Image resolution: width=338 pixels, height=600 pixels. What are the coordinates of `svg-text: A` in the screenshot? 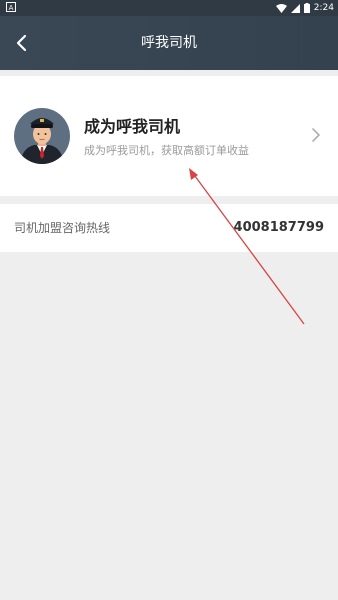 It's located at (11, 8).